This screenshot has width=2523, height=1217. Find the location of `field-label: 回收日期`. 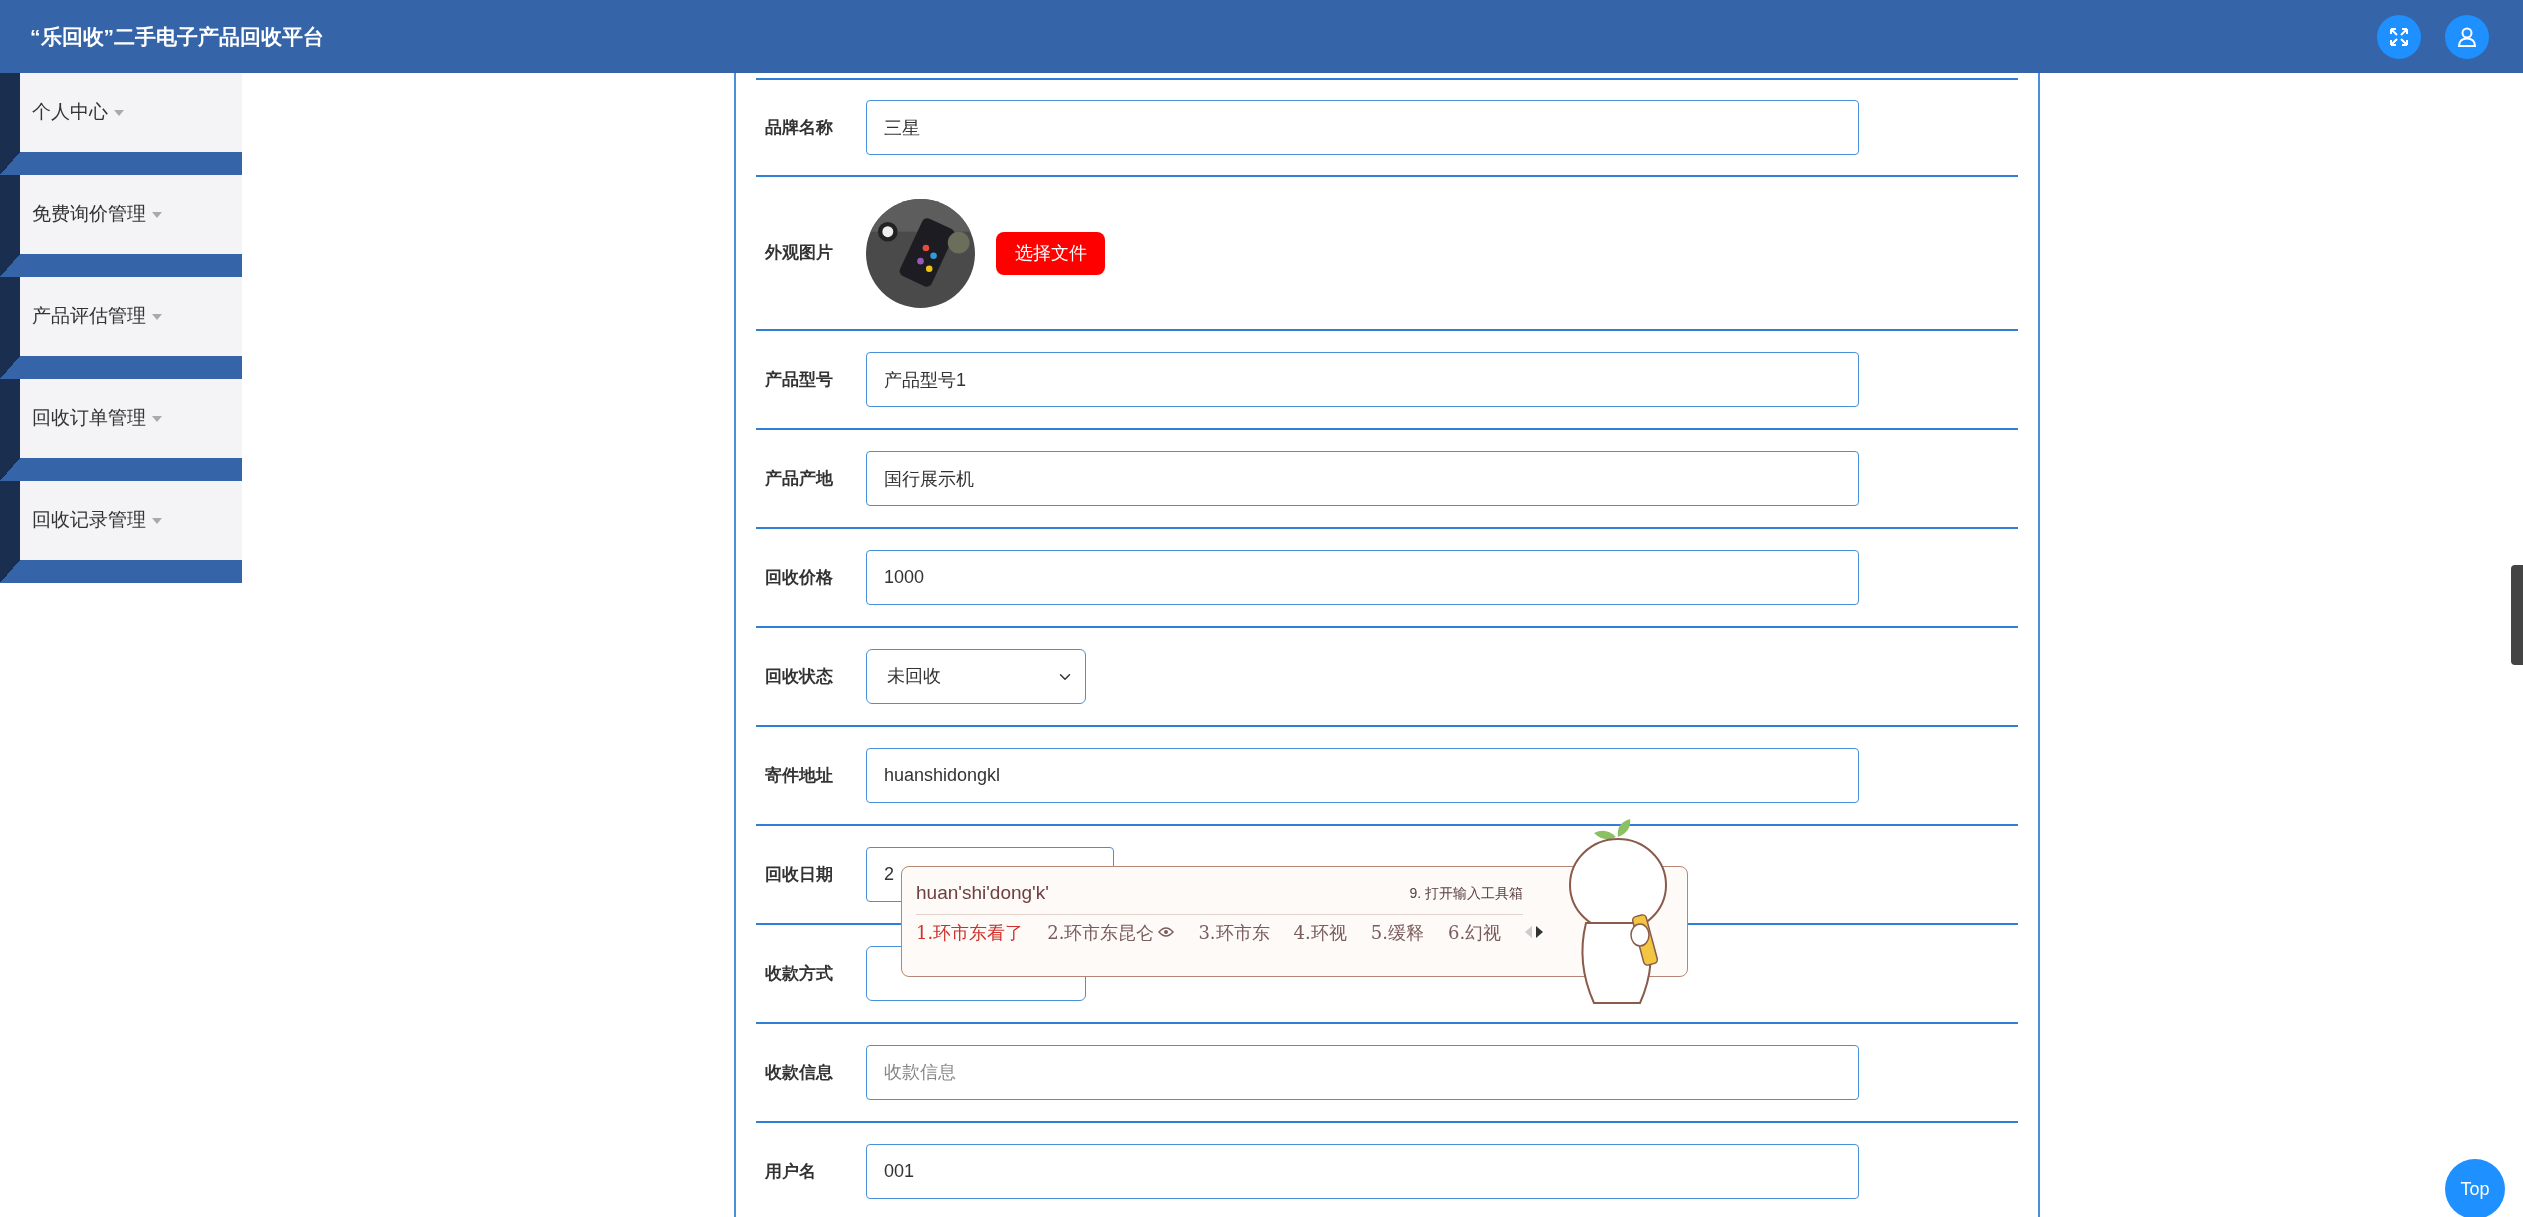

field-label: 回收日期 is located at coordinates (799, 874).